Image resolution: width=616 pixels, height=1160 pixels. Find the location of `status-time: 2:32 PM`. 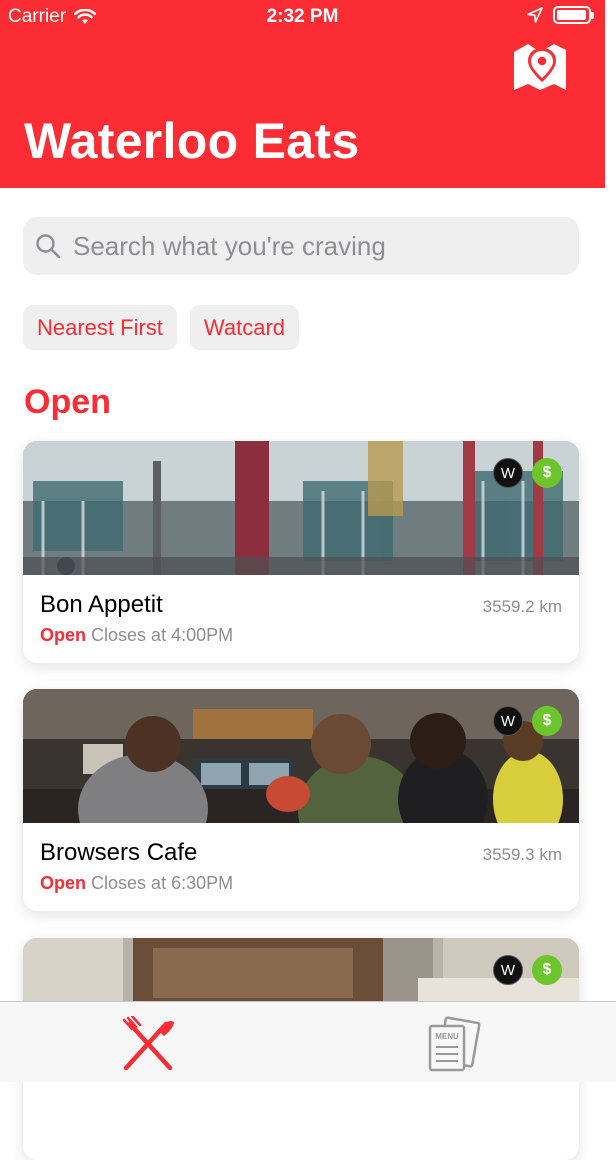

status-time: 2:32 PM is located at coordinates (302, 16).